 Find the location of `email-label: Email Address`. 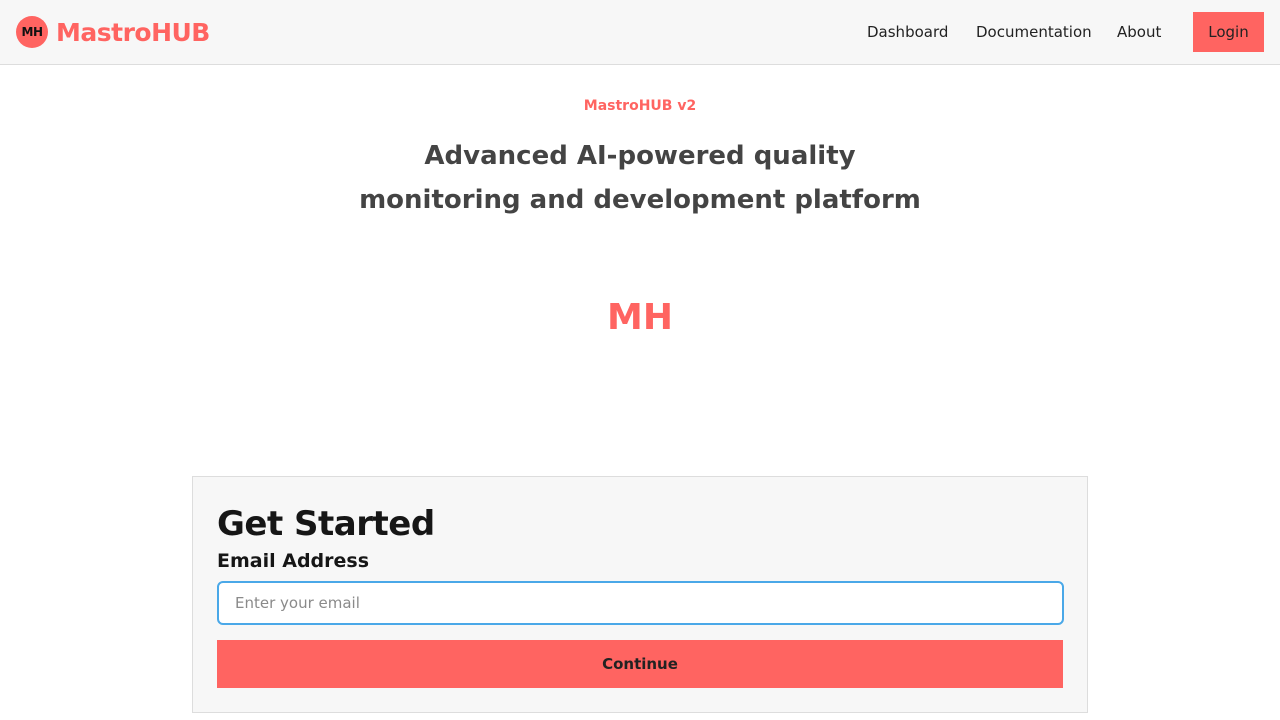

email-label: Email Address is located at coordinates (293, 561).